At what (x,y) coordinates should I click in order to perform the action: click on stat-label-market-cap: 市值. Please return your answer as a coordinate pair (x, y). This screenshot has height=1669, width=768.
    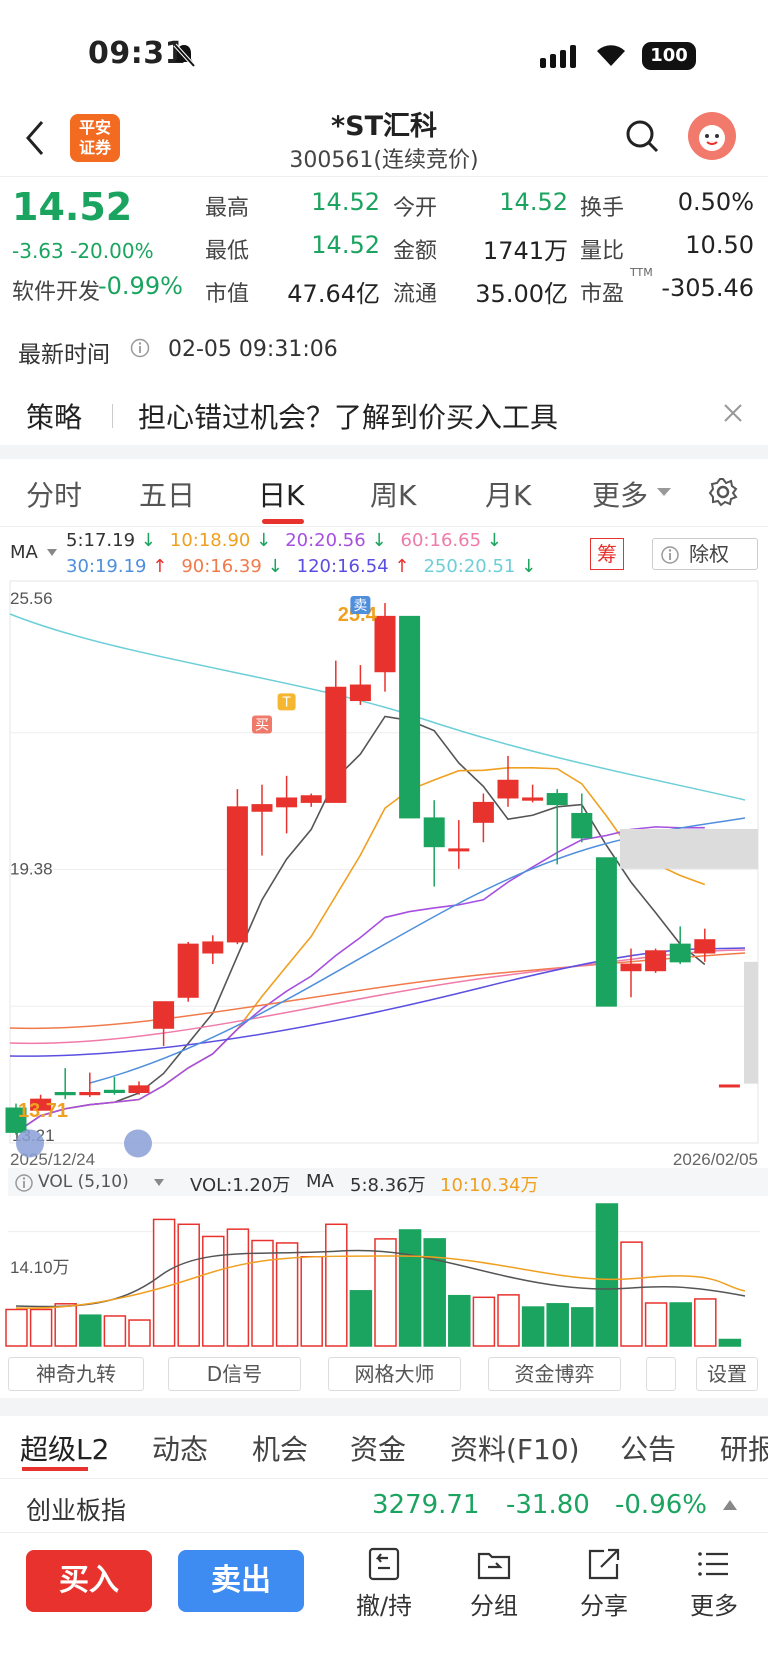
    Looking at the image, I should click on (227, 294).